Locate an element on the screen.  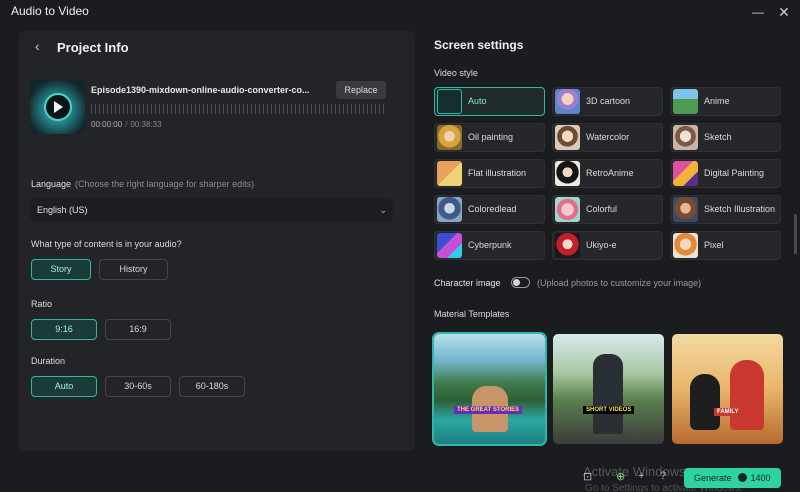
play-icon is located at coordinates (58, 107).